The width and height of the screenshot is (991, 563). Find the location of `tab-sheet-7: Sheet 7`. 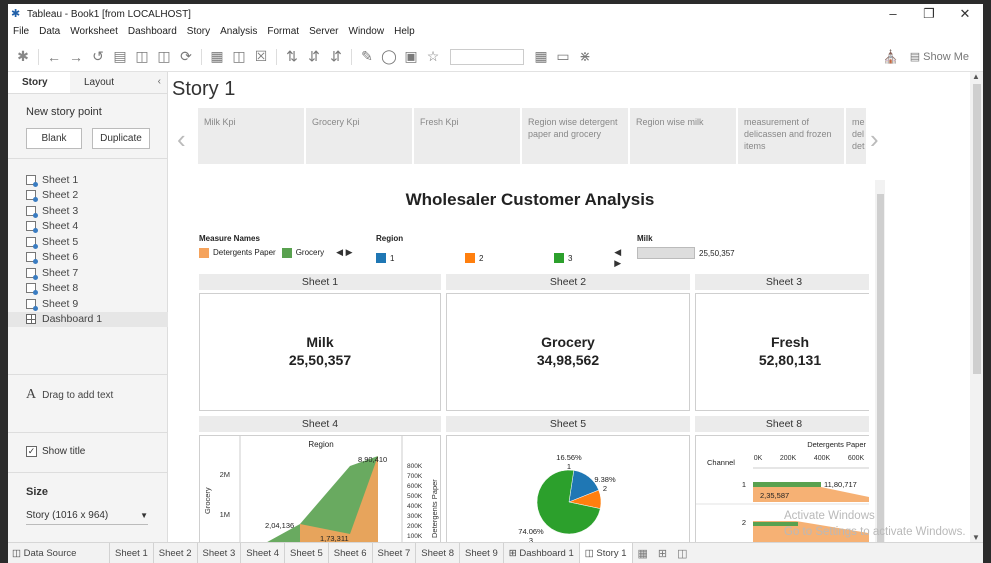

tab-sheet-7: Sheet 7 is located at coordinates (395, 552).